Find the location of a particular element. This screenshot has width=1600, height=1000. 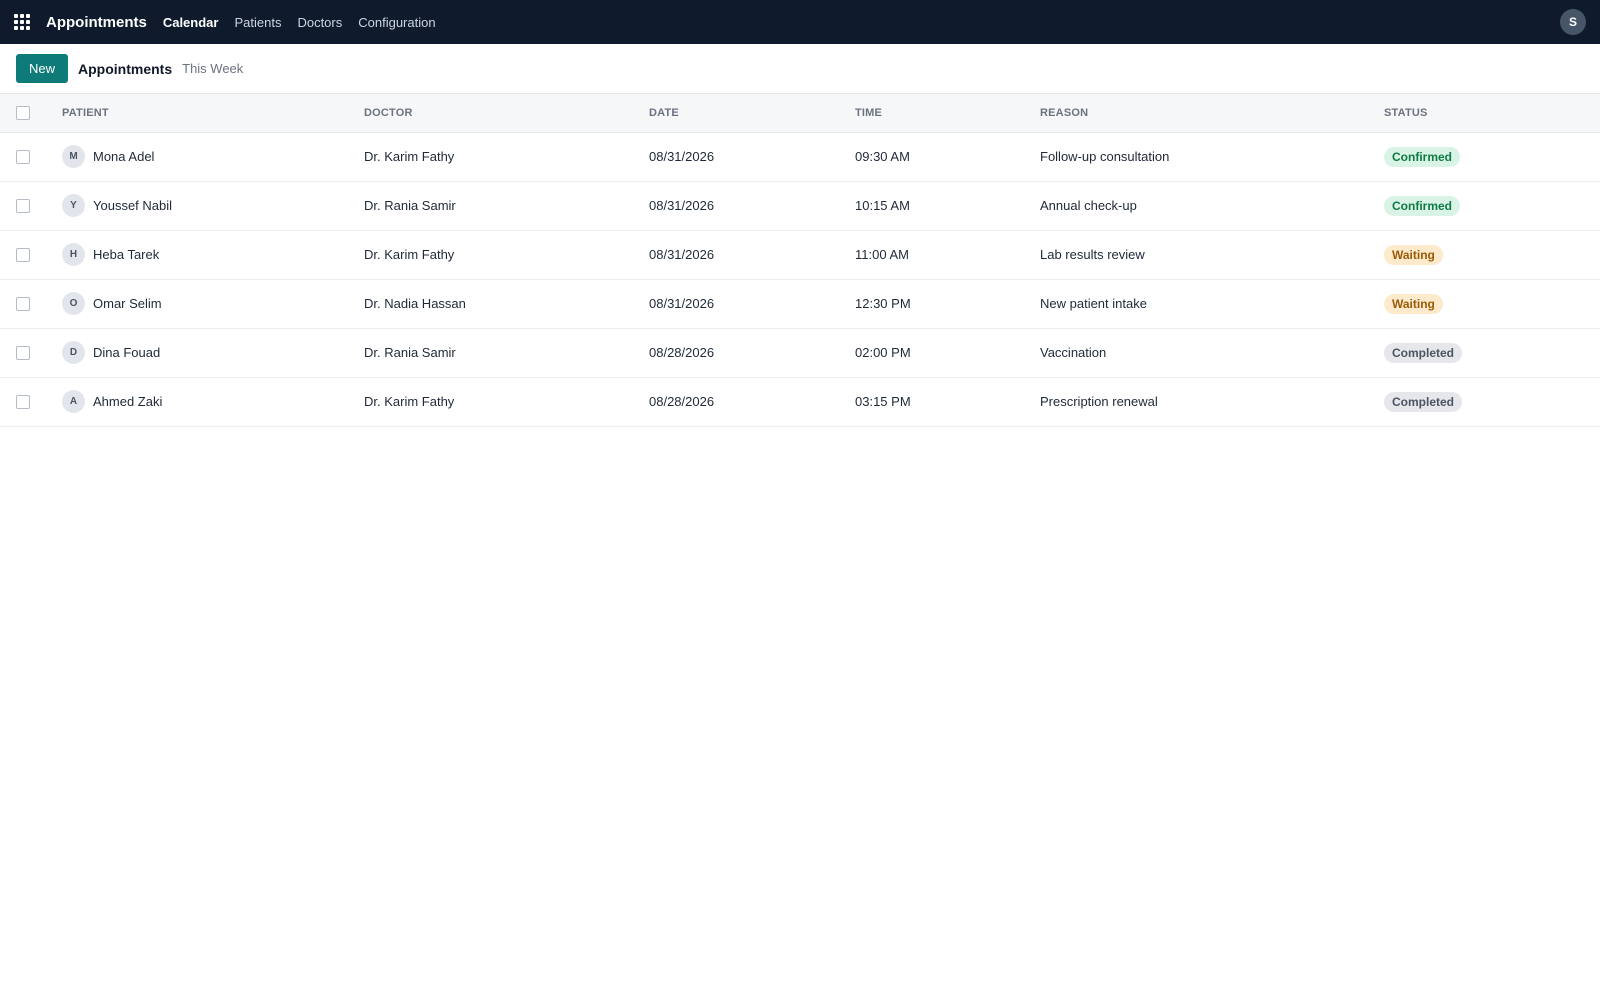

table-header-row: PATIENT DOCTOR DATE TIME REASON STATUS is located at coordinates (800, 113).